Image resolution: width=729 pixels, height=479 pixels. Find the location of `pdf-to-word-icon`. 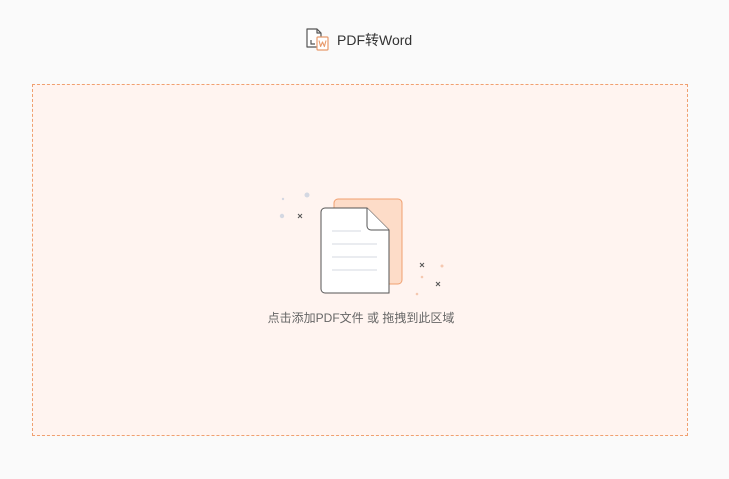

pdf-to-word-icon is located at coordinates (317, 39).